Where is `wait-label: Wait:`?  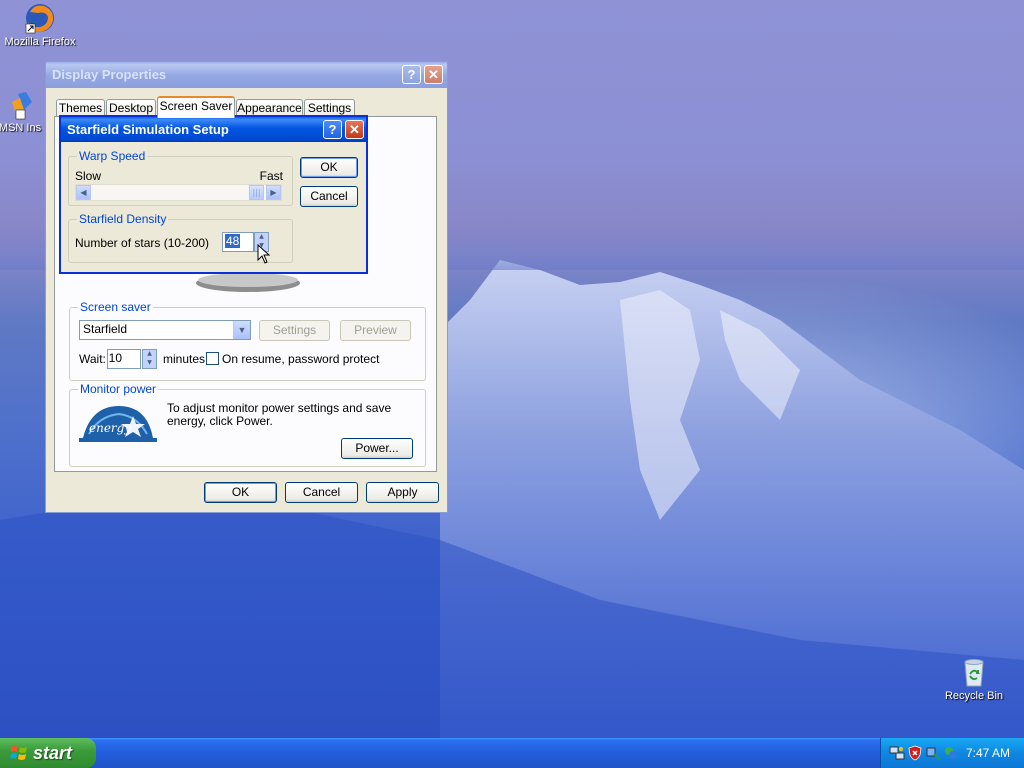 wait-label: Wait: is located at coordinates (92, 359).